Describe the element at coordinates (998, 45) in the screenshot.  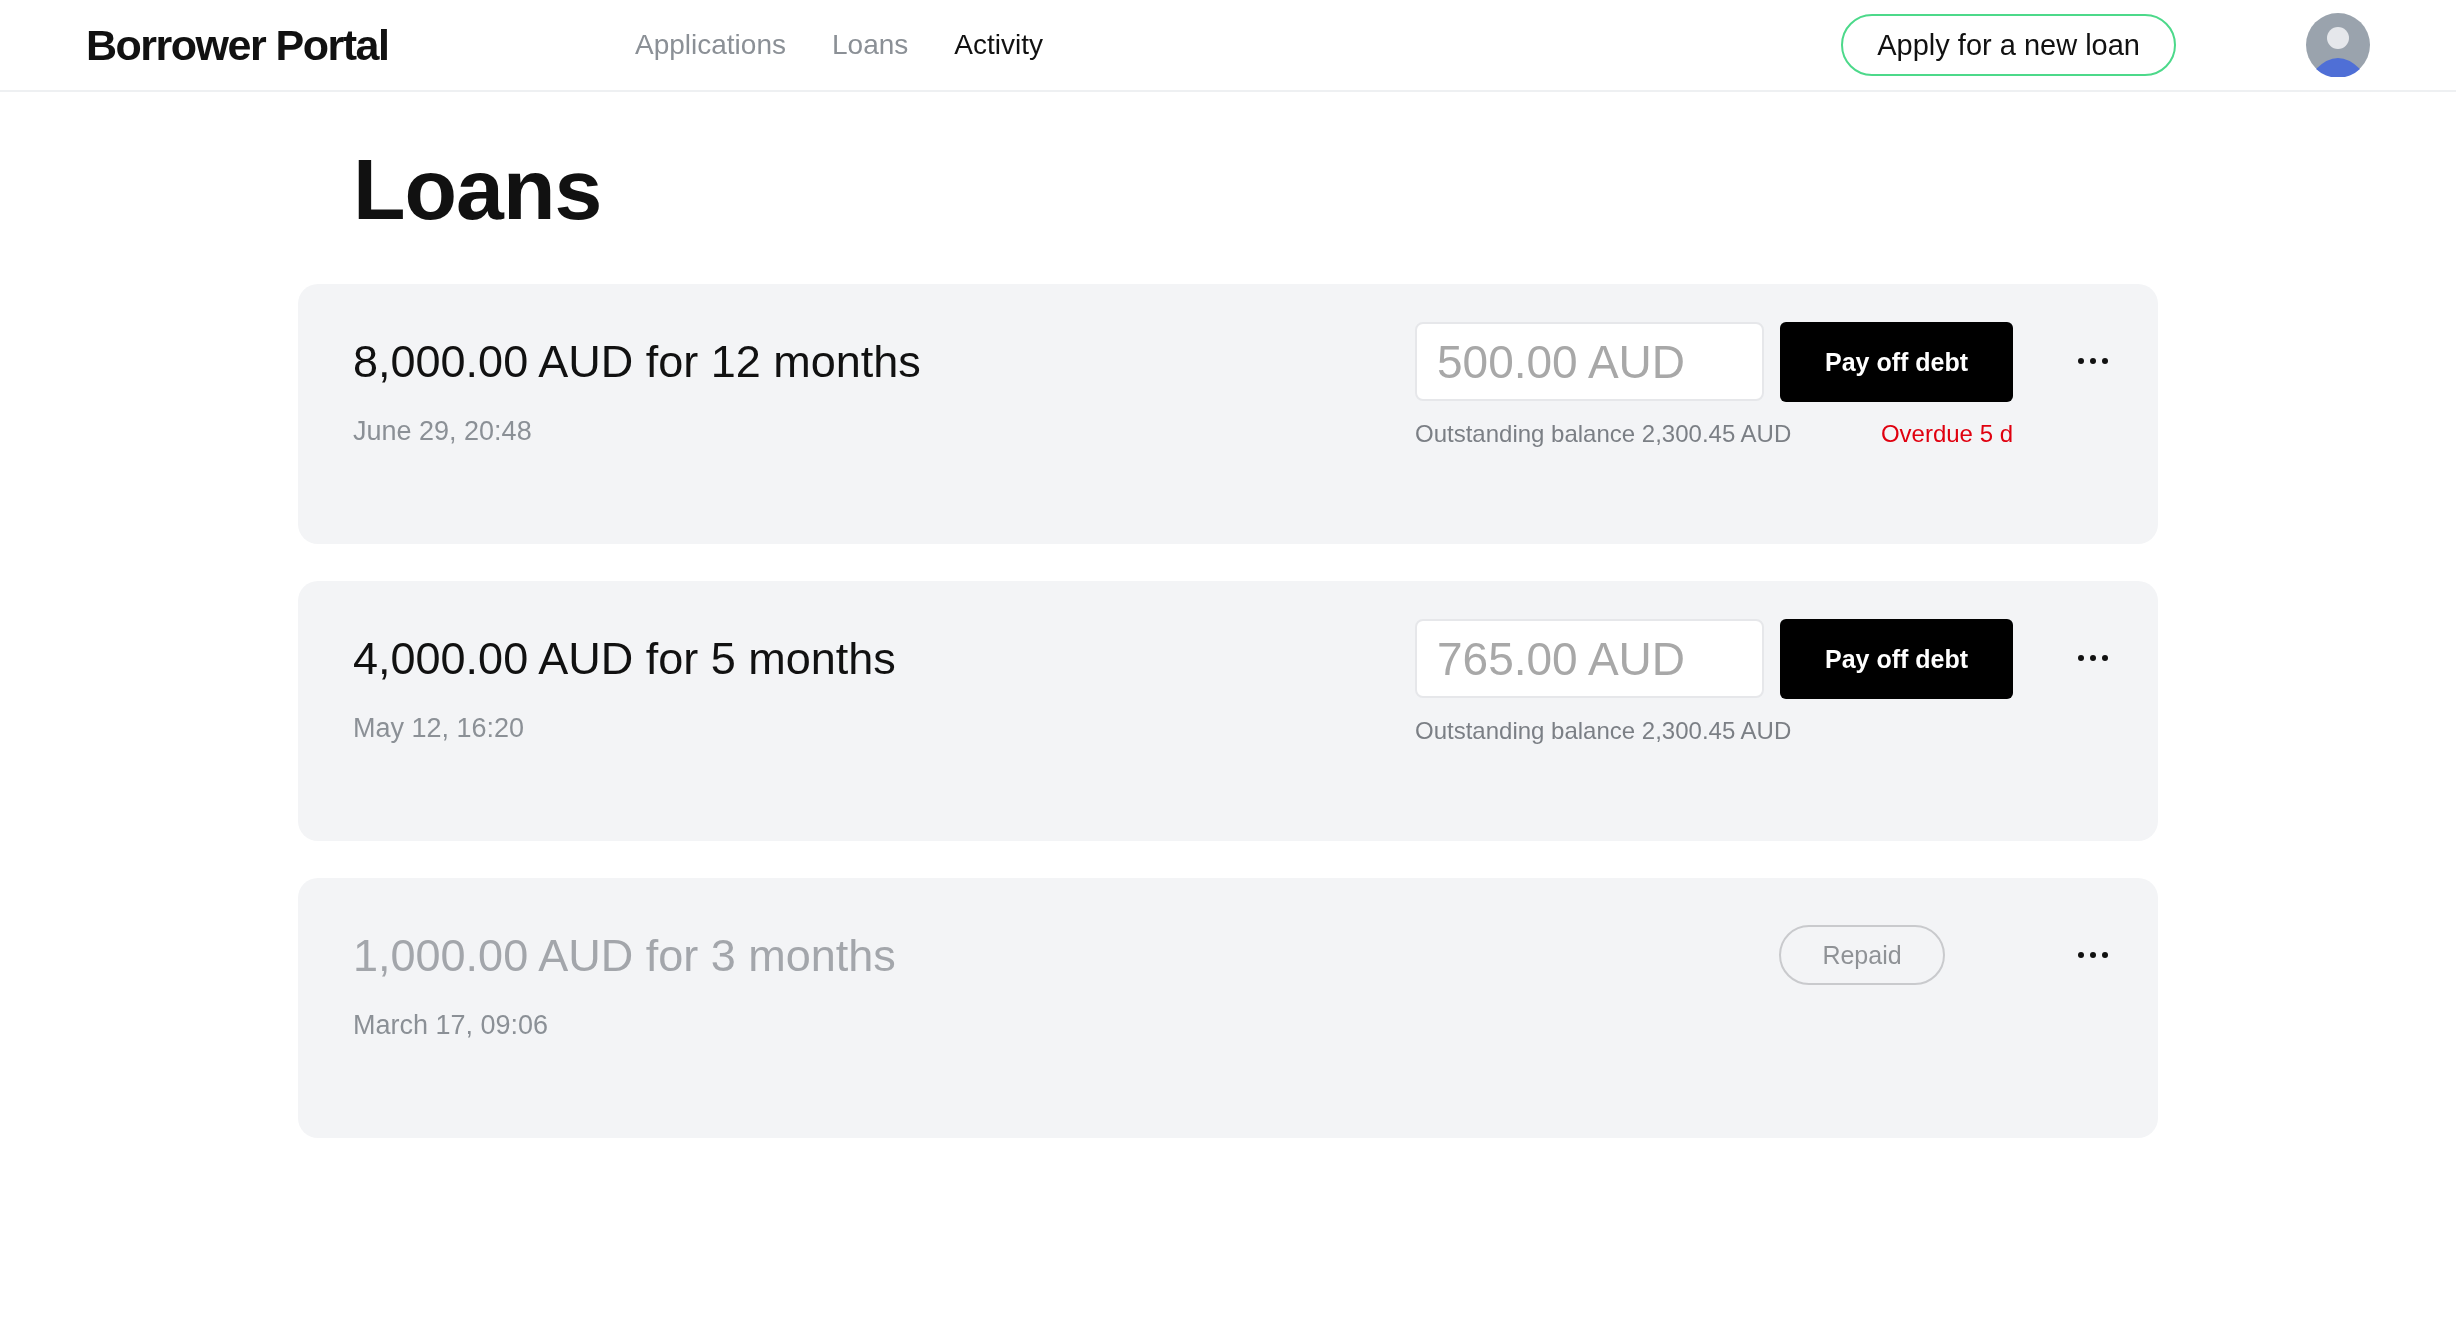
I see `nav-link: Activity` at that location.